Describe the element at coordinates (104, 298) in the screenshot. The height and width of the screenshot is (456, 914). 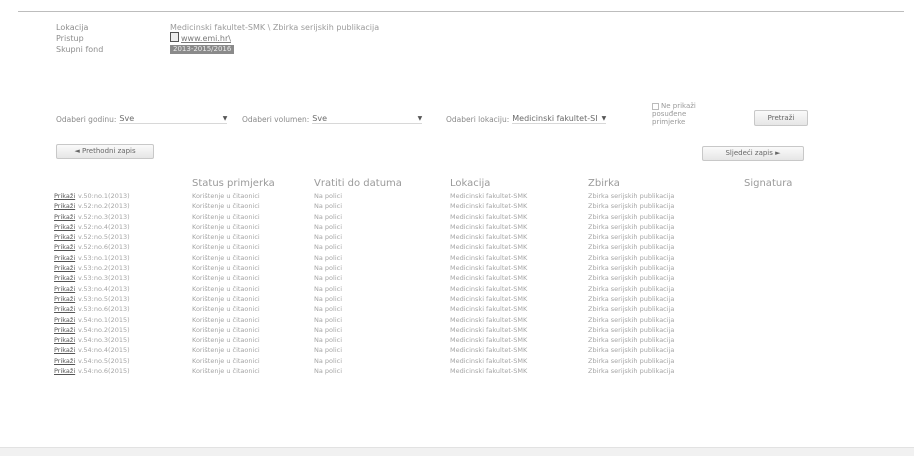
I see `volume-cell: v.53:no.5(2013)` at that location.